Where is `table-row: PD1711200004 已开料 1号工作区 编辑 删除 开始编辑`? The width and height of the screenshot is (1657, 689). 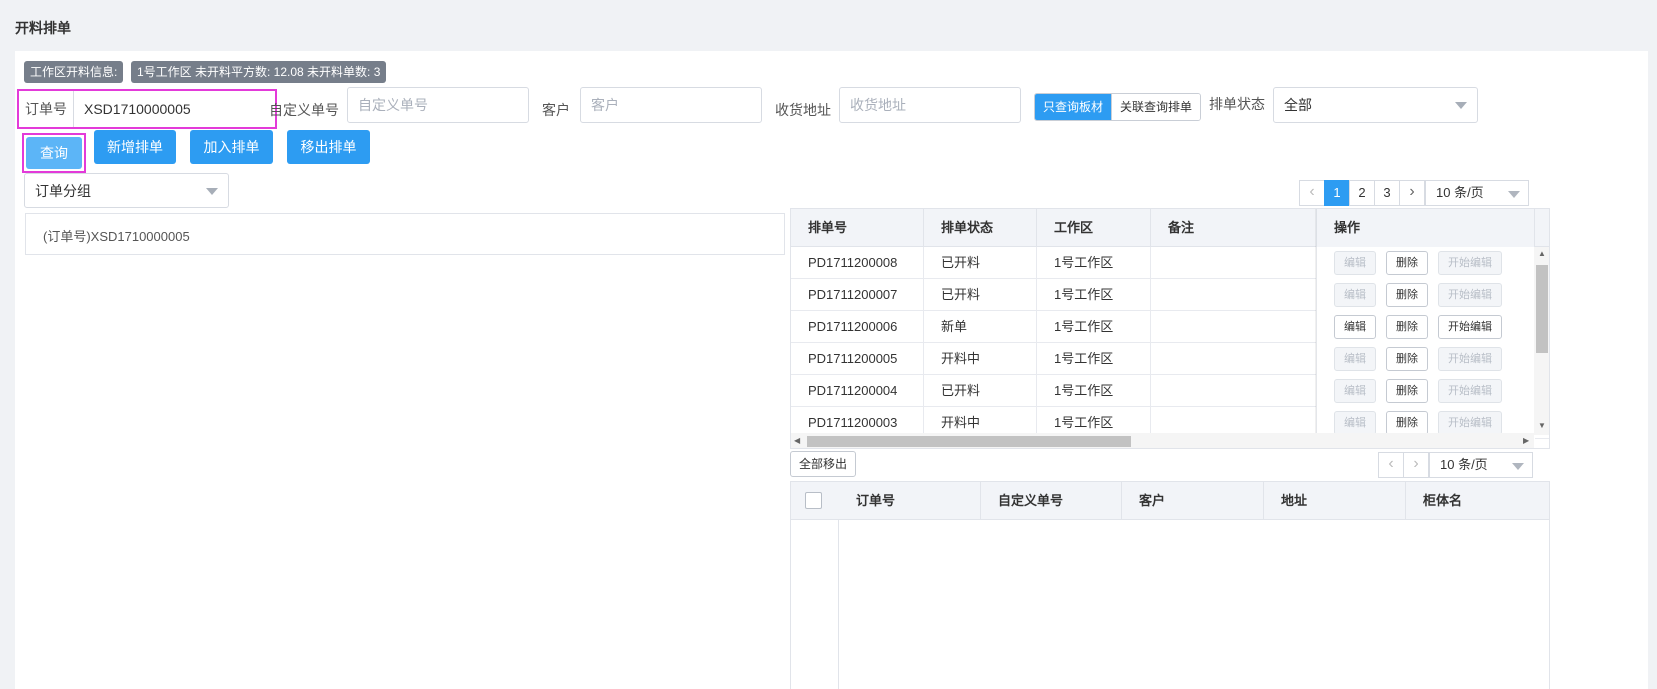 table-row: PD1711200004 已开料 1号工作区 编辑 删除 开始编辑 is located at coordinates (1170, 391).